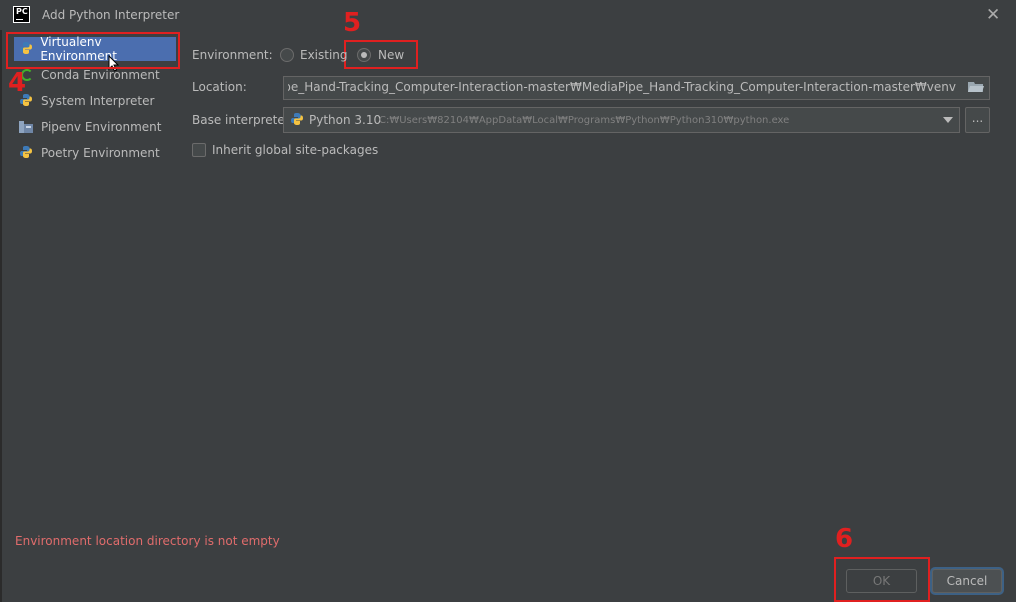 This screenshot has width=1016, height=602. What do you see at coordinates (881, 581) in the screenshot?
I see `ok-button: OK` at bounding box center [881, 581].